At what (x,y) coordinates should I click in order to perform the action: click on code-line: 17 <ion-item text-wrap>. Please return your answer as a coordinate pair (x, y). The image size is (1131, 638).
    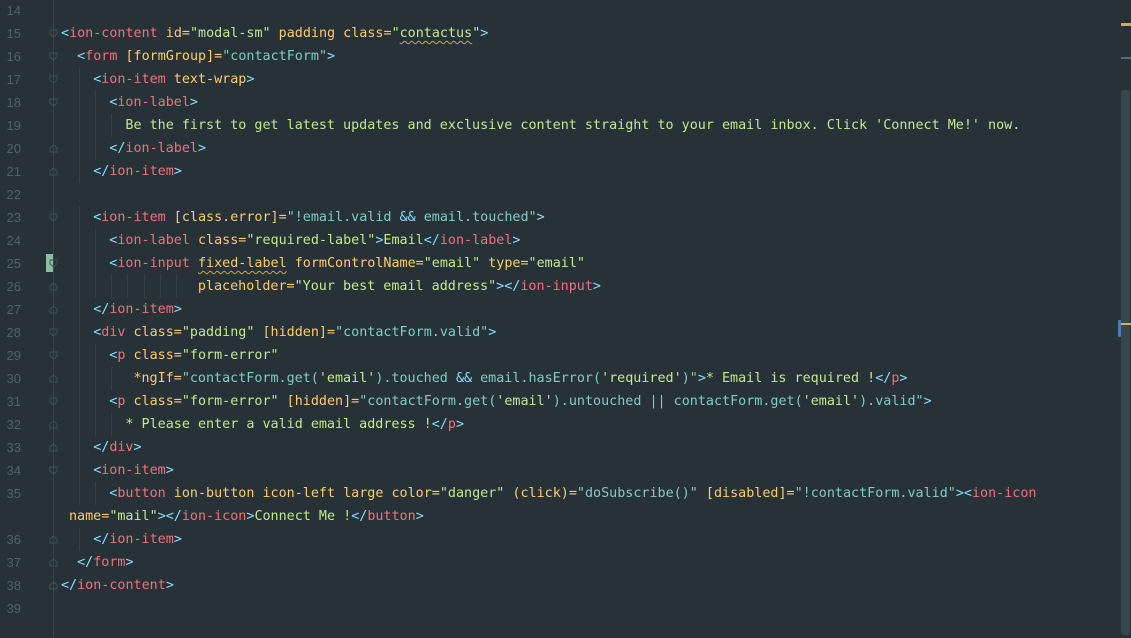
    Looking at the image, I should click on (550, 79).